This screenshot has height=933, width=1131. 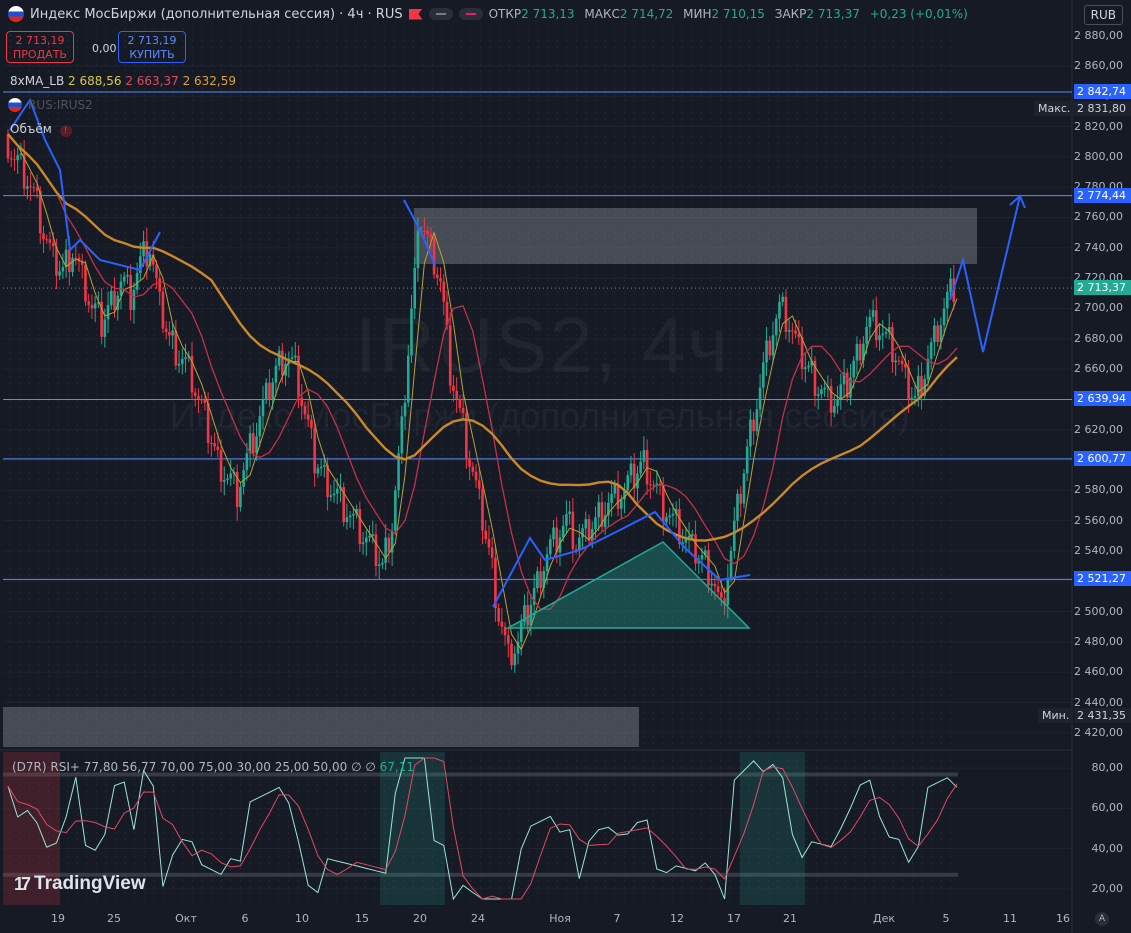 I want to click on currency-selector: RUB, so click(x=1103, y=15).